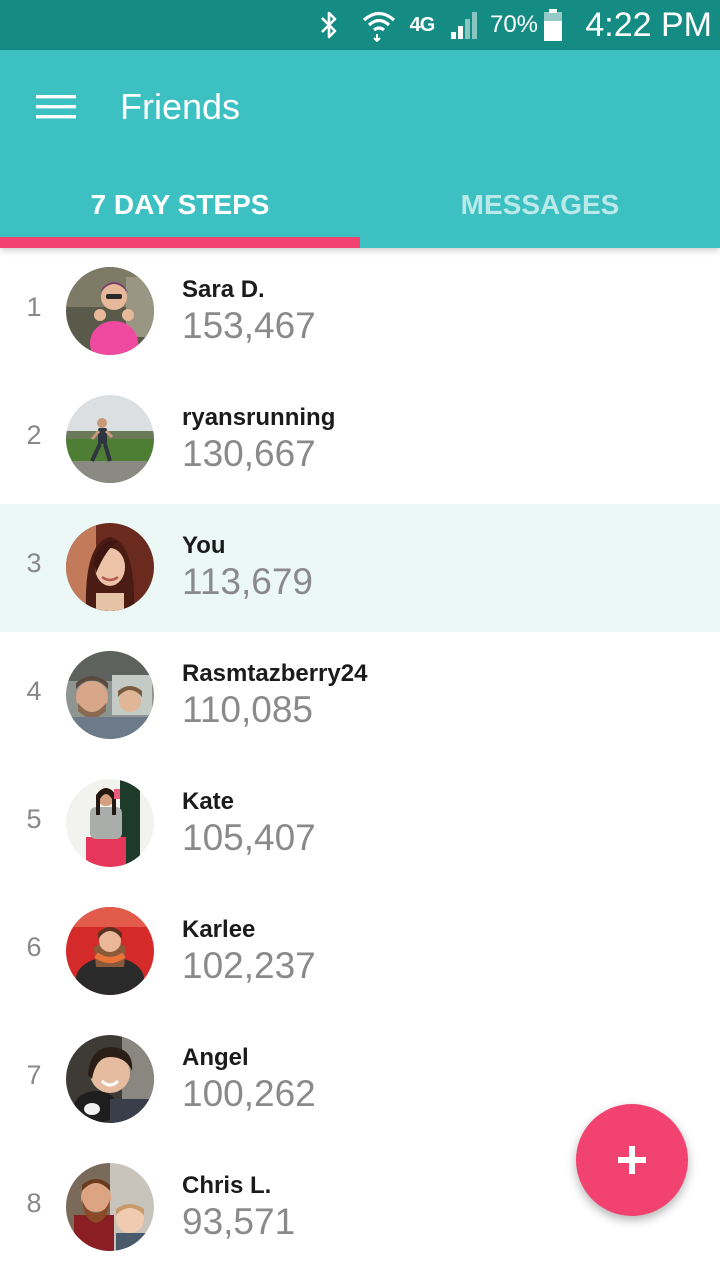 Image resolution: width=720 pixels, height=1280 pixels. Describe the element at coordinates (249, 837) in the screenshot. I see `step-count: 105,407` at that location.